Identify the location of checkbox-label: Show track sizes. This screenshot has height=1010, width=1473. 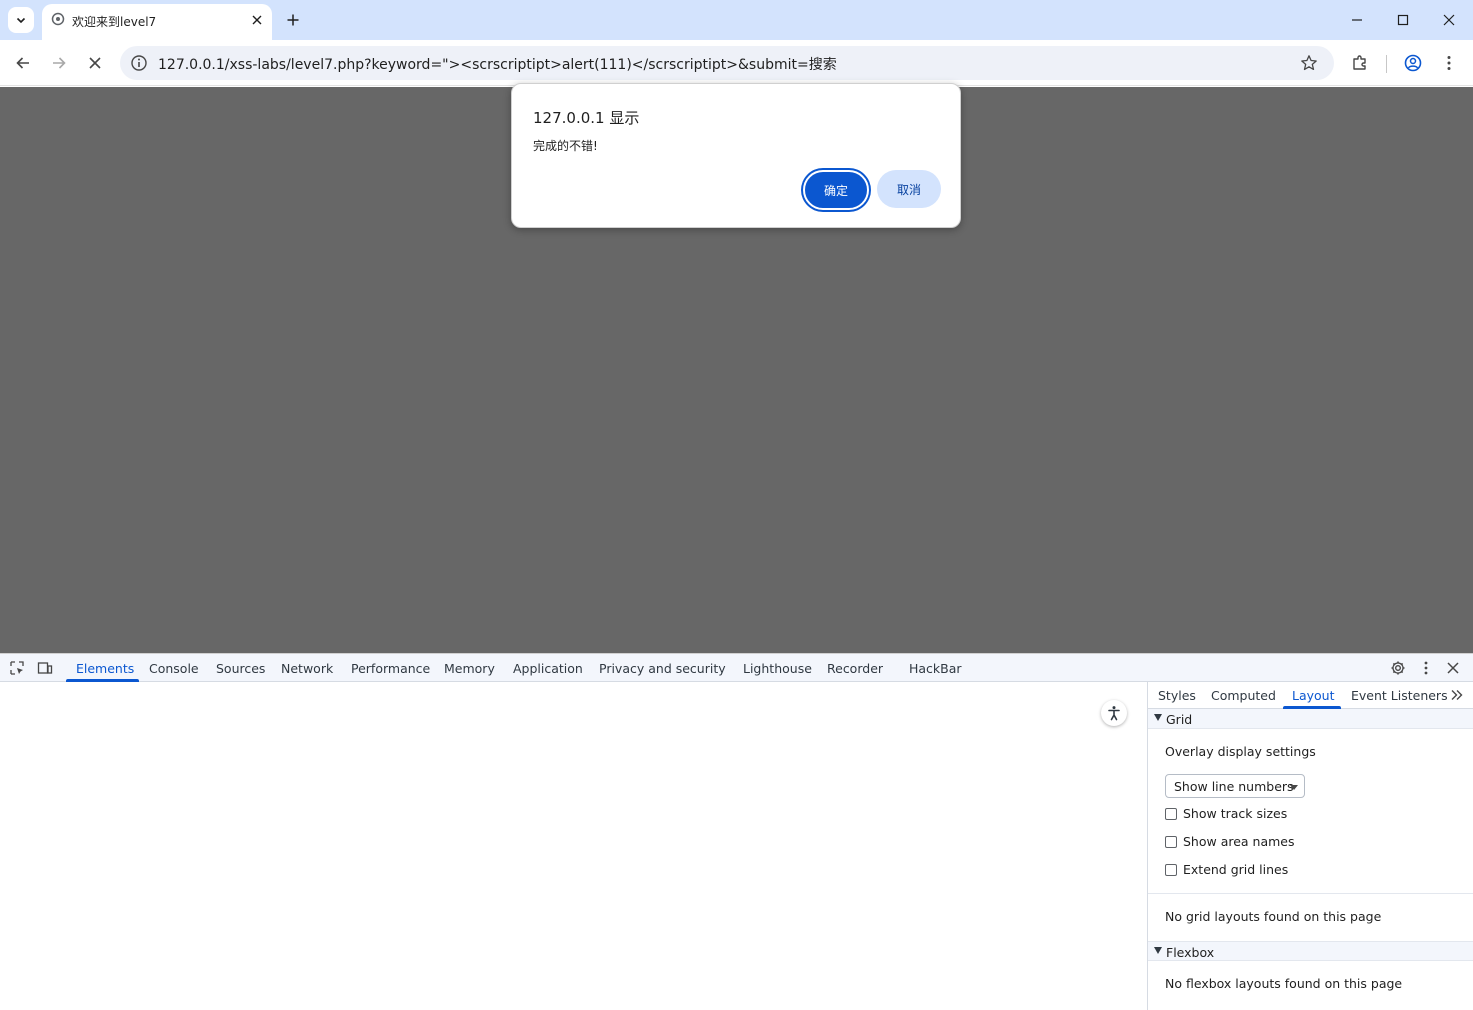
(1235, 813).